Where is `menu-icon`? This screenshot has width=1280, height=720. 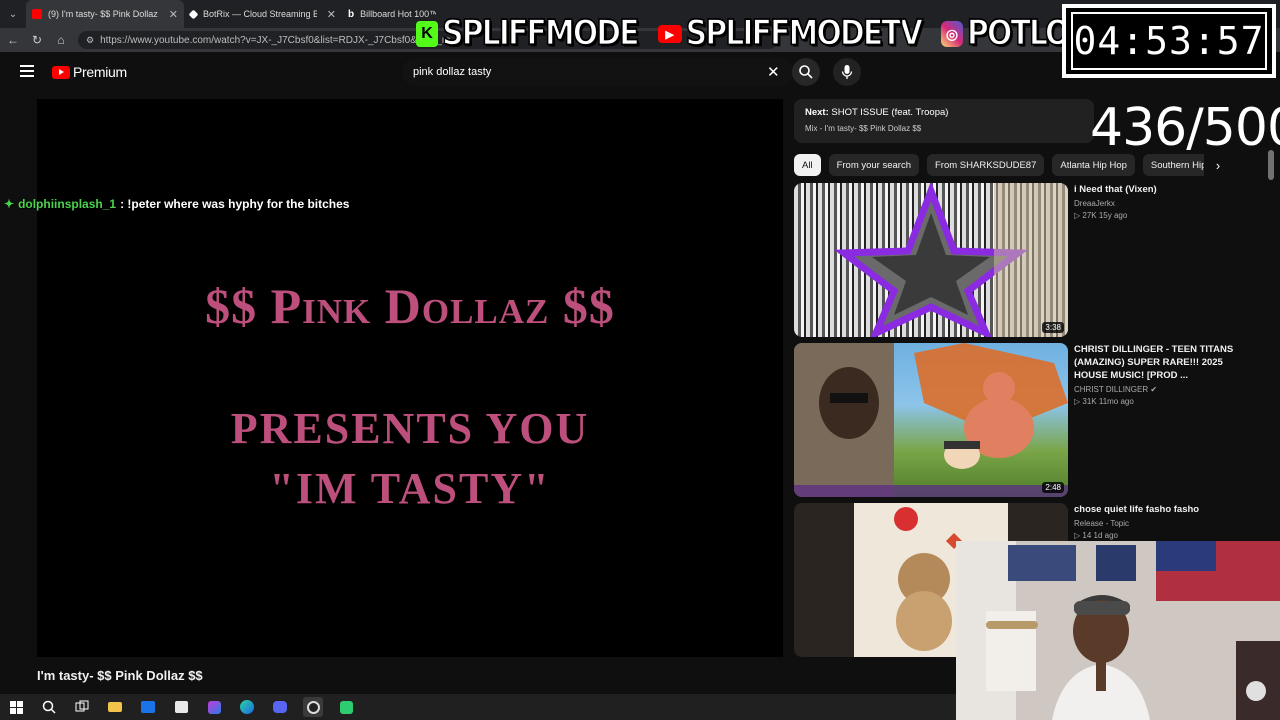 menu-icon is located at coordinates (27, 71).